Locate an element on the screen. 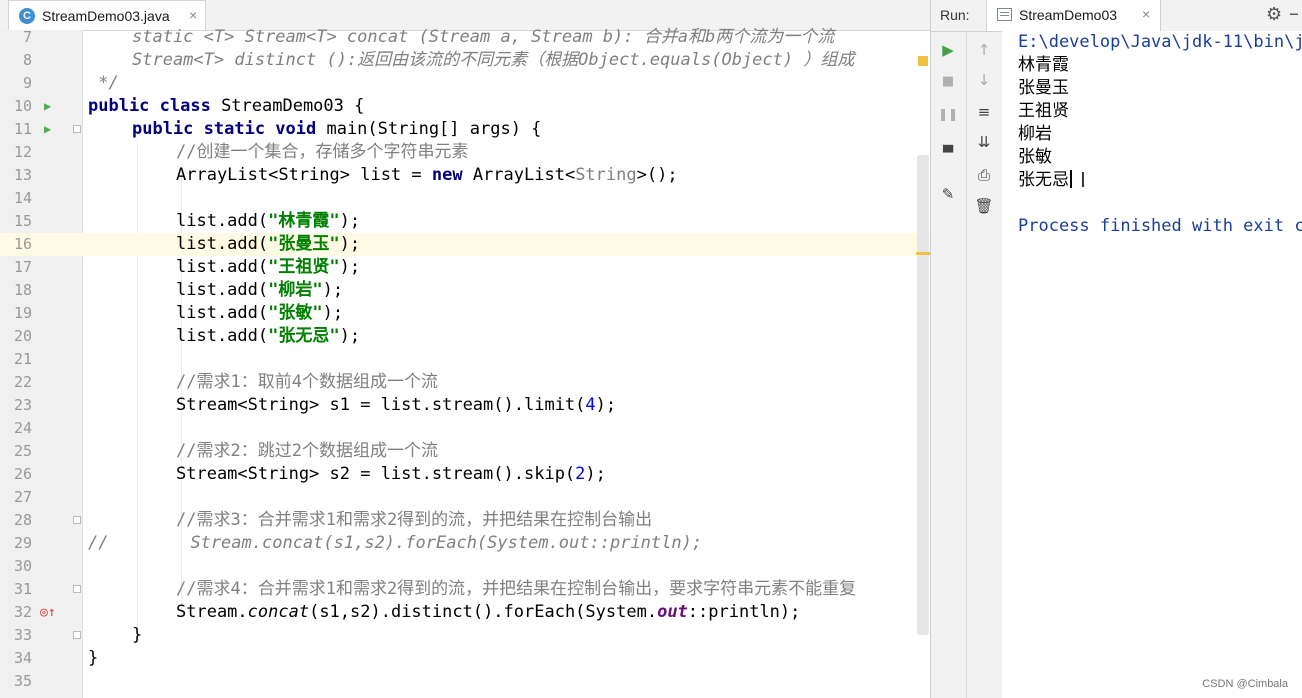 This screenshot has height=698, width=1302. line-number: 18 is located at coordinates (22, 290).